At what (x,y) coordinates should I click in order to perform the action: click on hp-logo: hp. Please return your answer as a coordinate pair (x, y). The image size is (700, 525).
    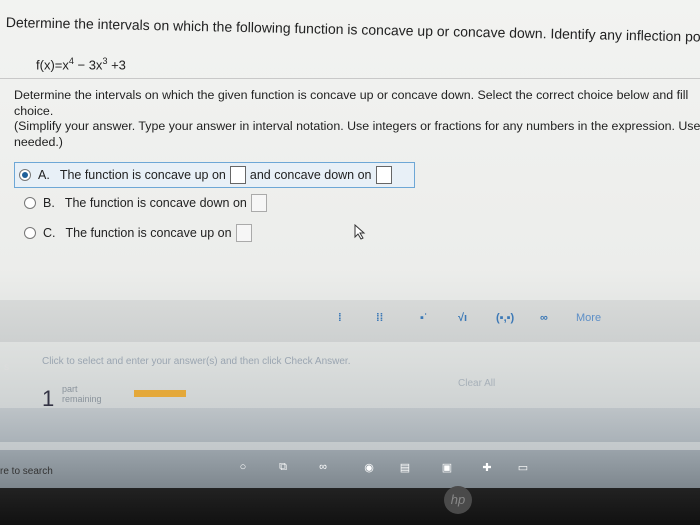
    Looking at the image, I should click on (458, 500).